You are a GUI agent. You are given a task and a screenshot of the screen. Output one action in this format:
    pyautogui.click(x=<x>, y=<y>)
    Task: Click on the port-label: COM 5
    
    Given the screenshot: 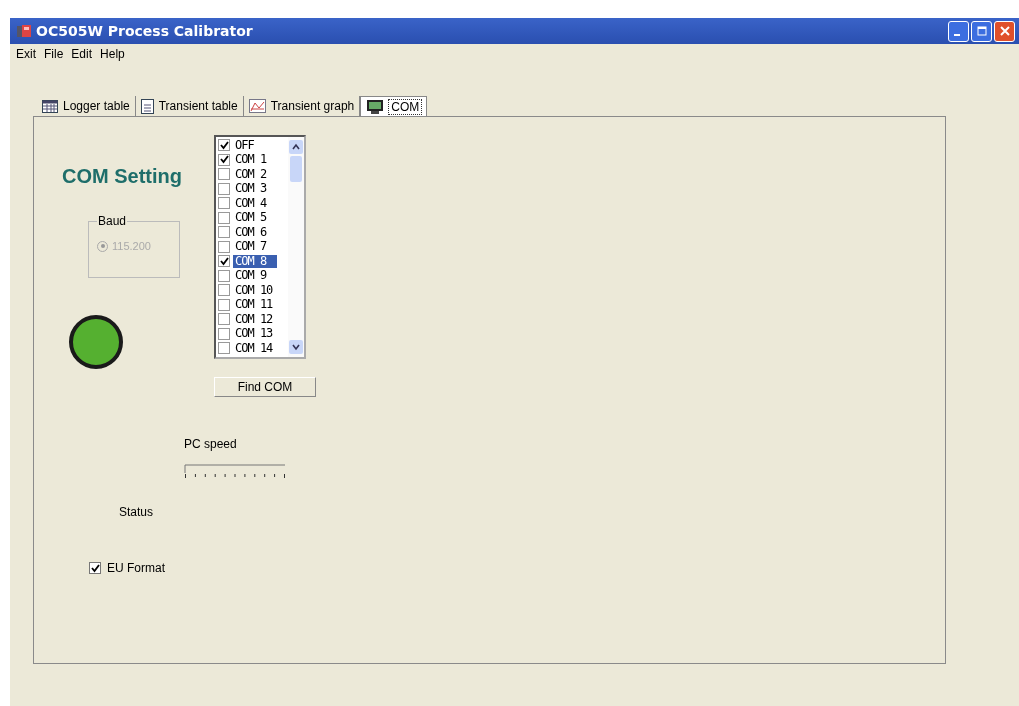 What is the action you would take?
    pyautogui.click(x=251, y=218)
    